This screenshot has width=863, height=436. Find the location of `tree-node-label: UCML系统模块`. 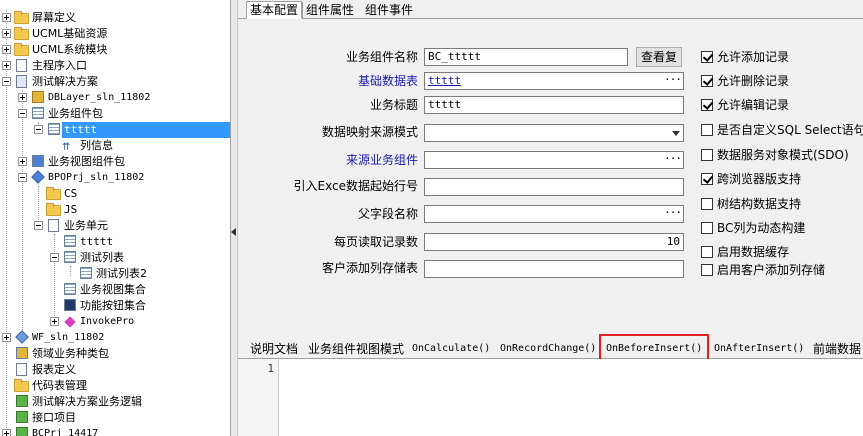

tree-node-label: UCML系统模块 is located at coordinates (70, 49).